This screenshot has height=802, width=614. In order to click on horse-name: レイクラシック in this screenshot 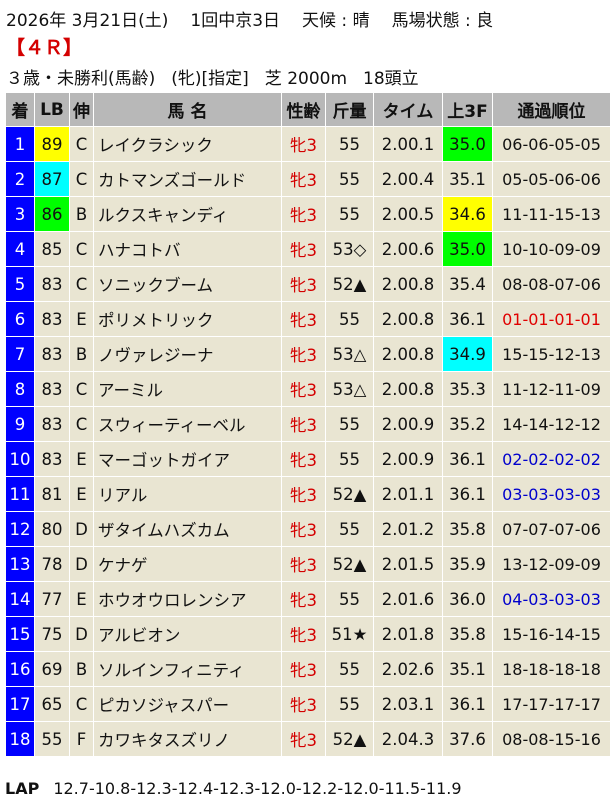, I will do `click(187, 144)`.